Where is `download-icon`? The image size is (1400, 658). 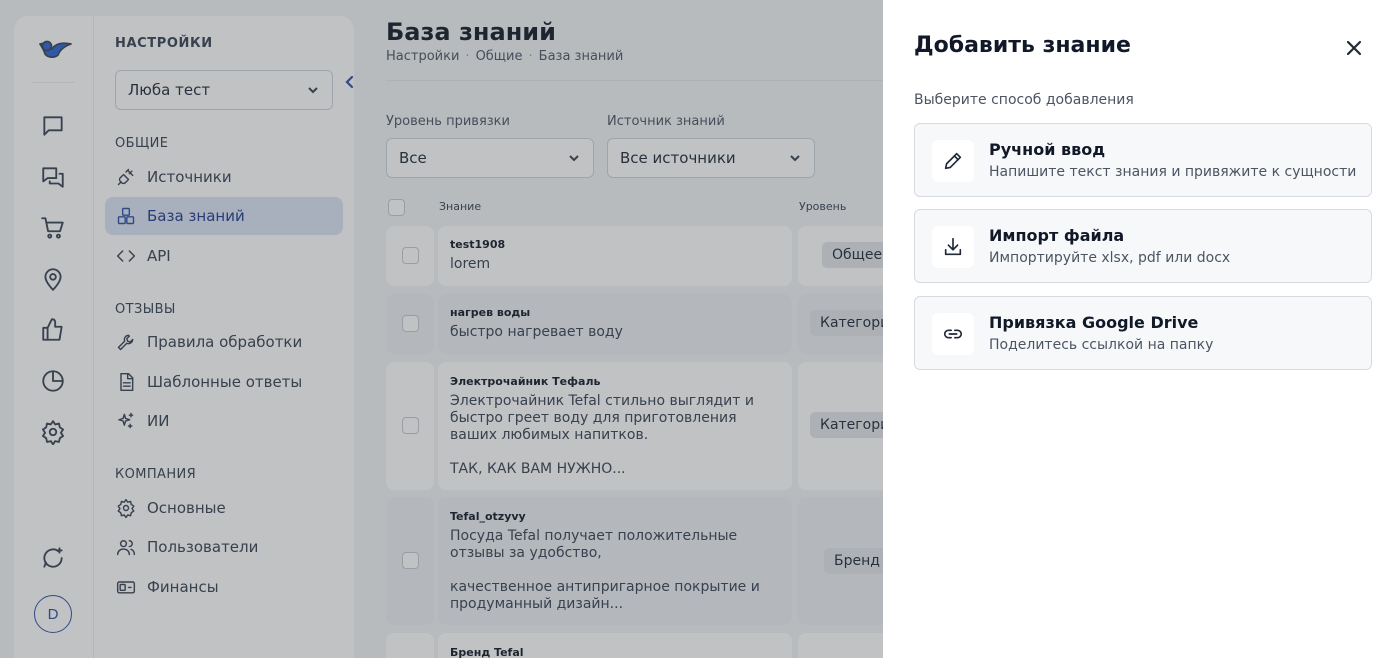 download-icon is located at coordinates (953, 246).